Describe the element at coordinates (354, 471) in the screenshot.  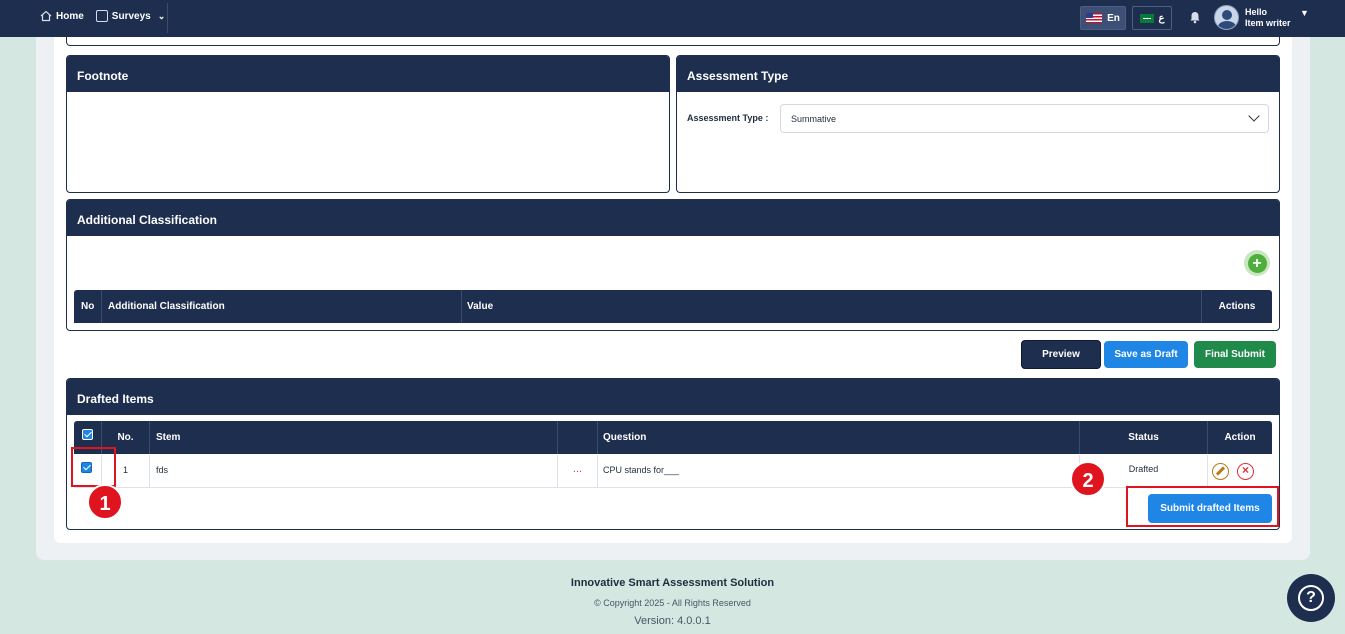
I see `row-stem: fds` at that location.